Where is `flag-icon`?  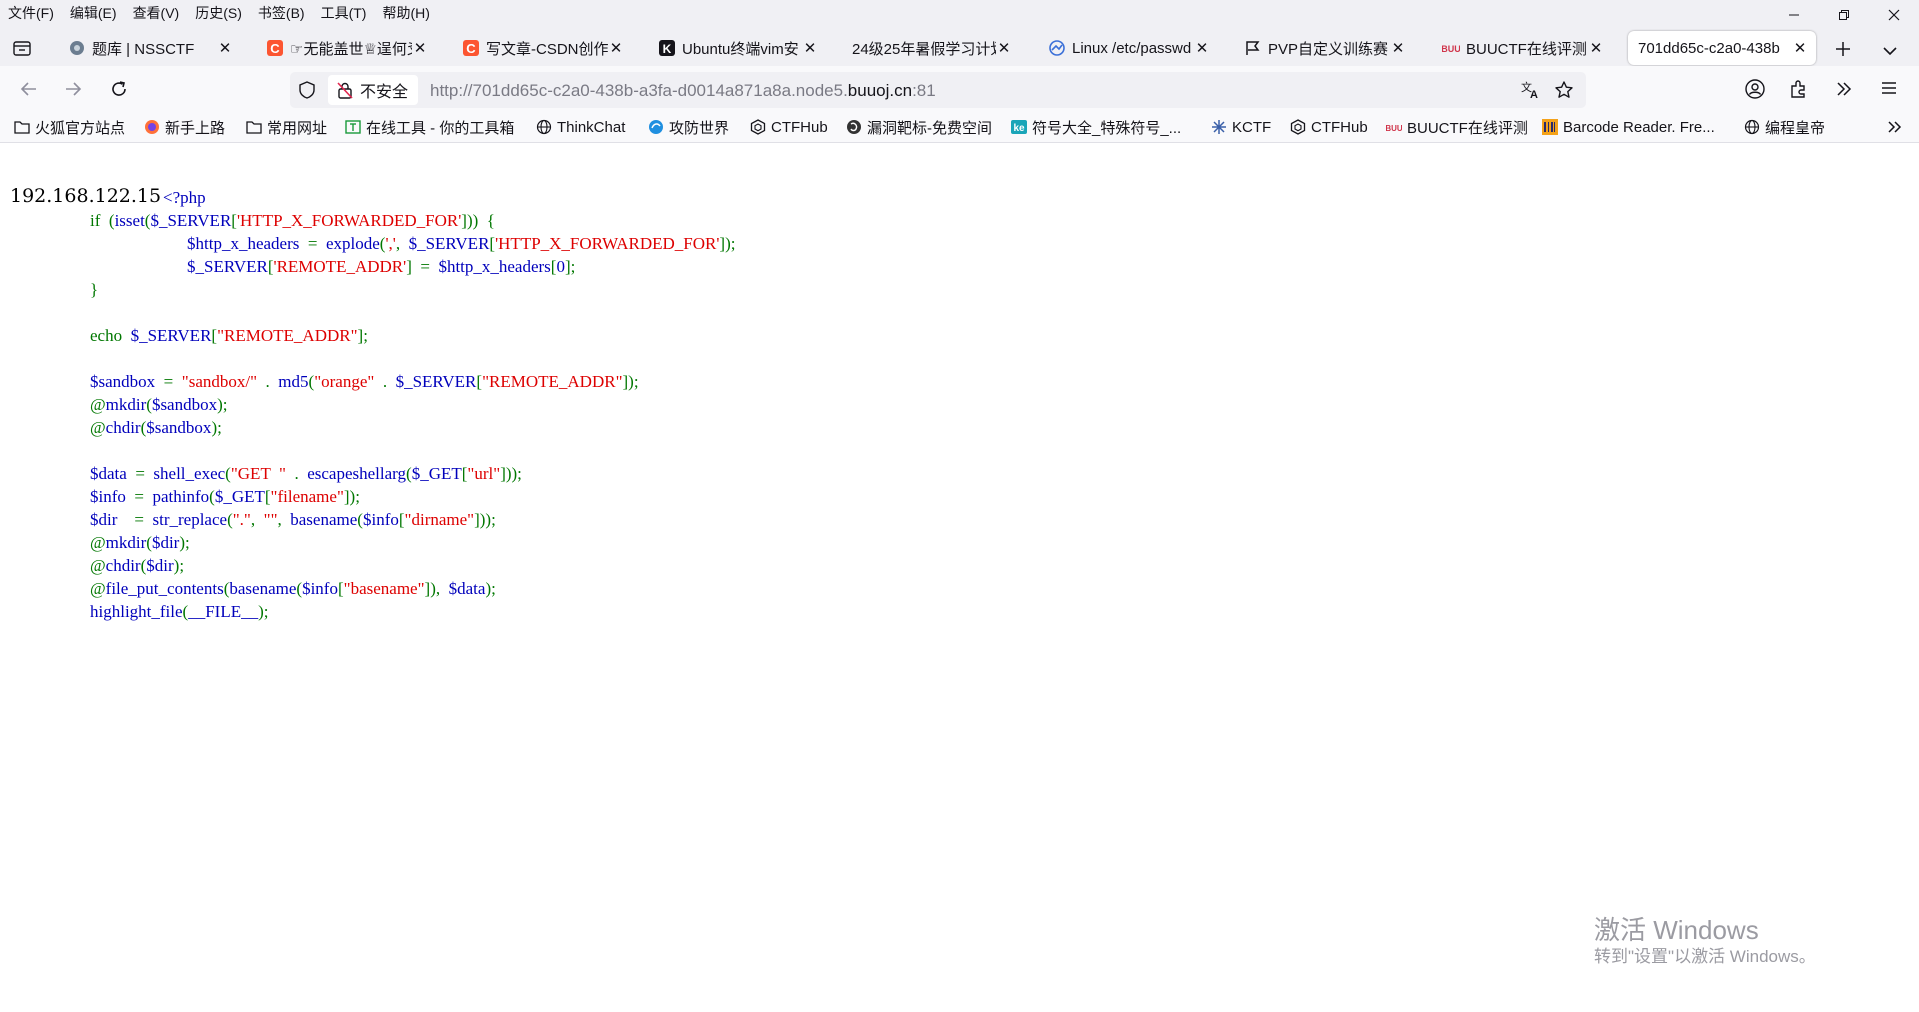 flag-icon is located at coordinates (1253, 48).